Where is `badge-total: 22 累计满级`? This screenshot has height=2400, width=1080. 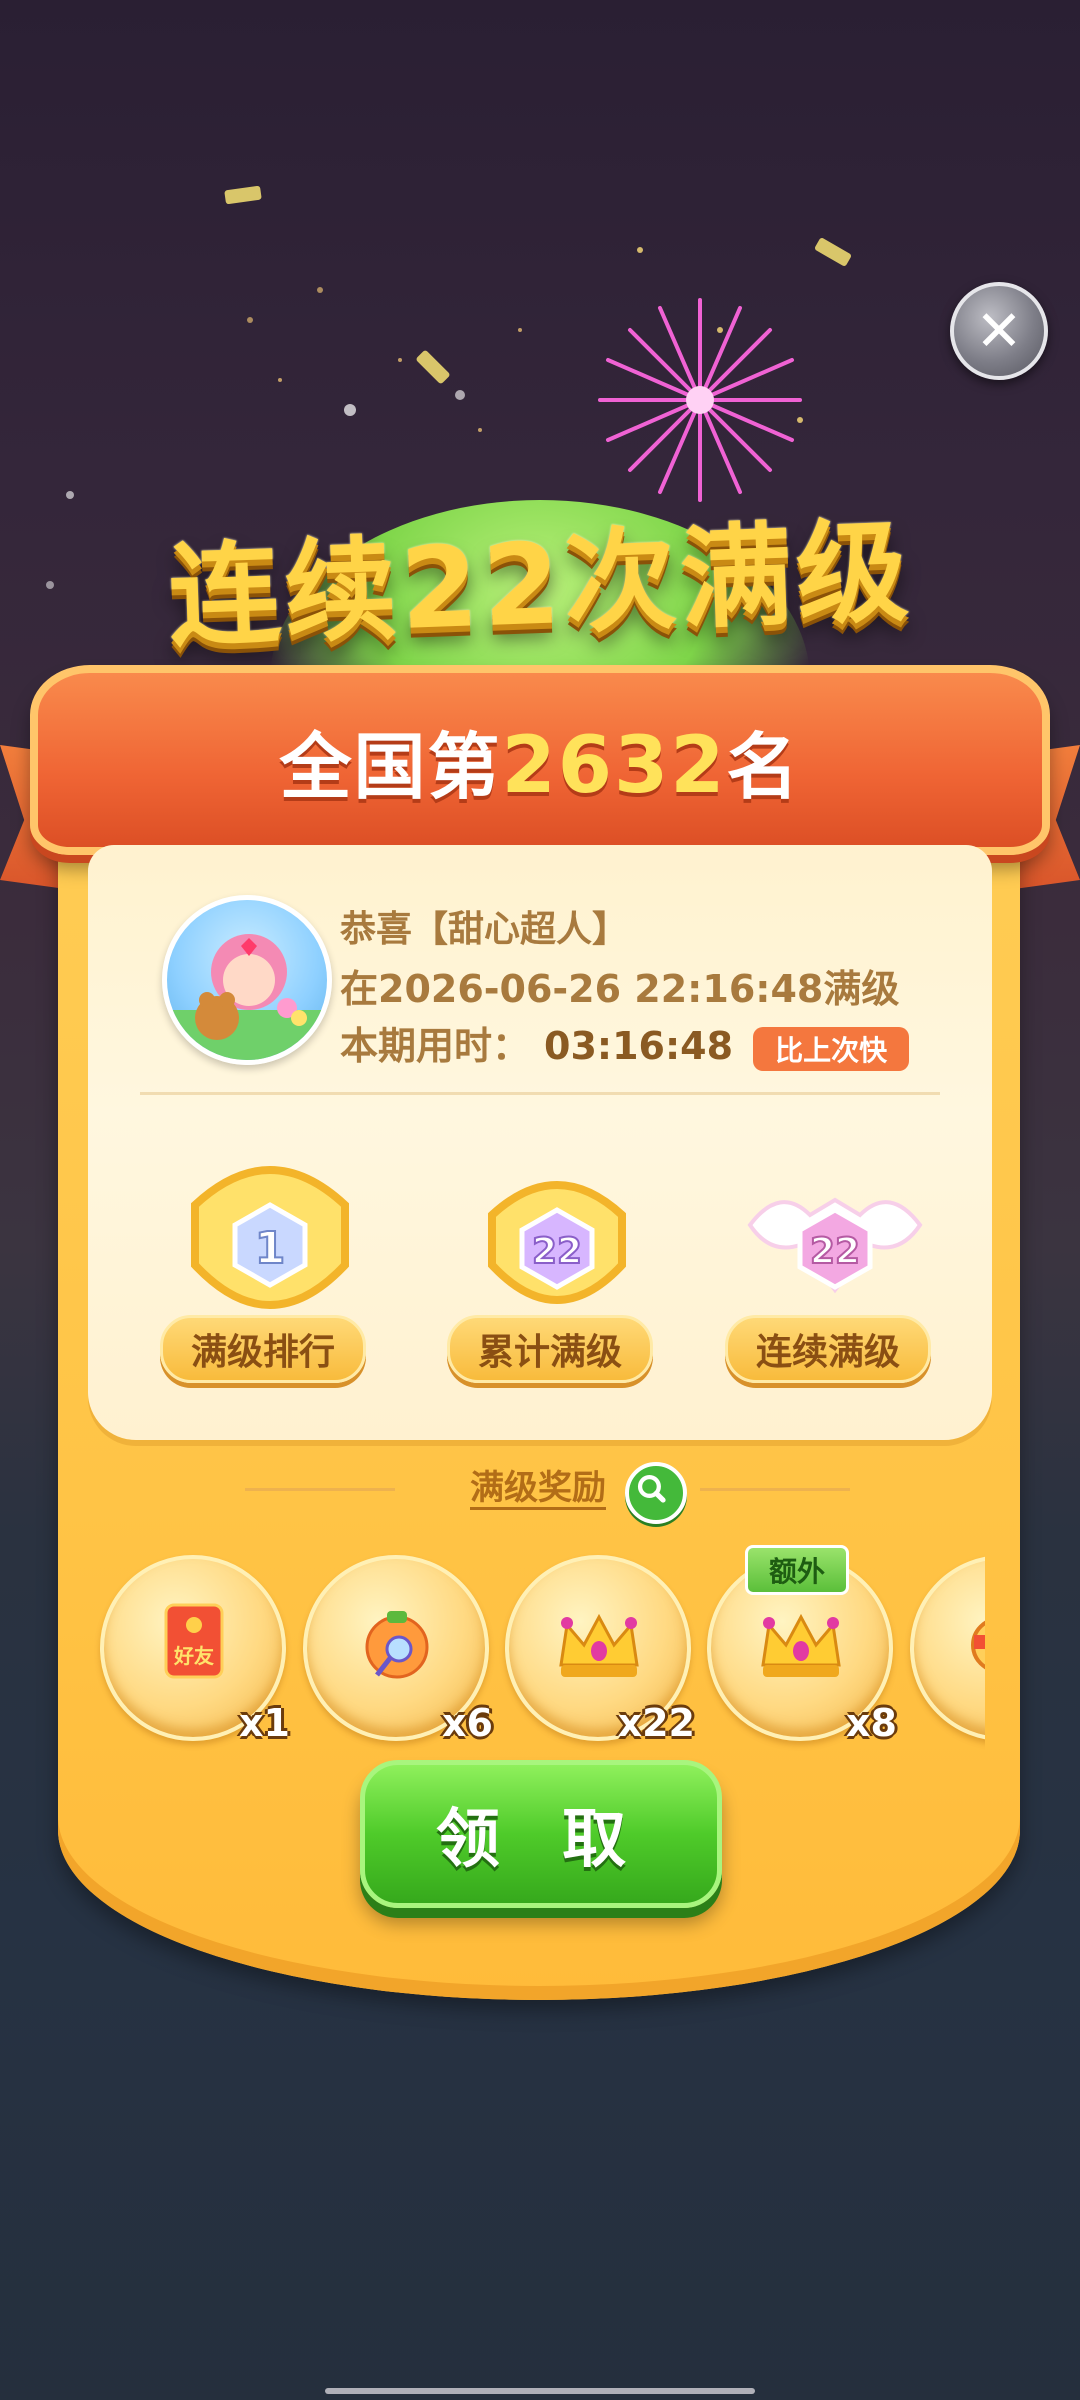 badge-total: 22 累计满级 is located at coordinates (557, 1275).